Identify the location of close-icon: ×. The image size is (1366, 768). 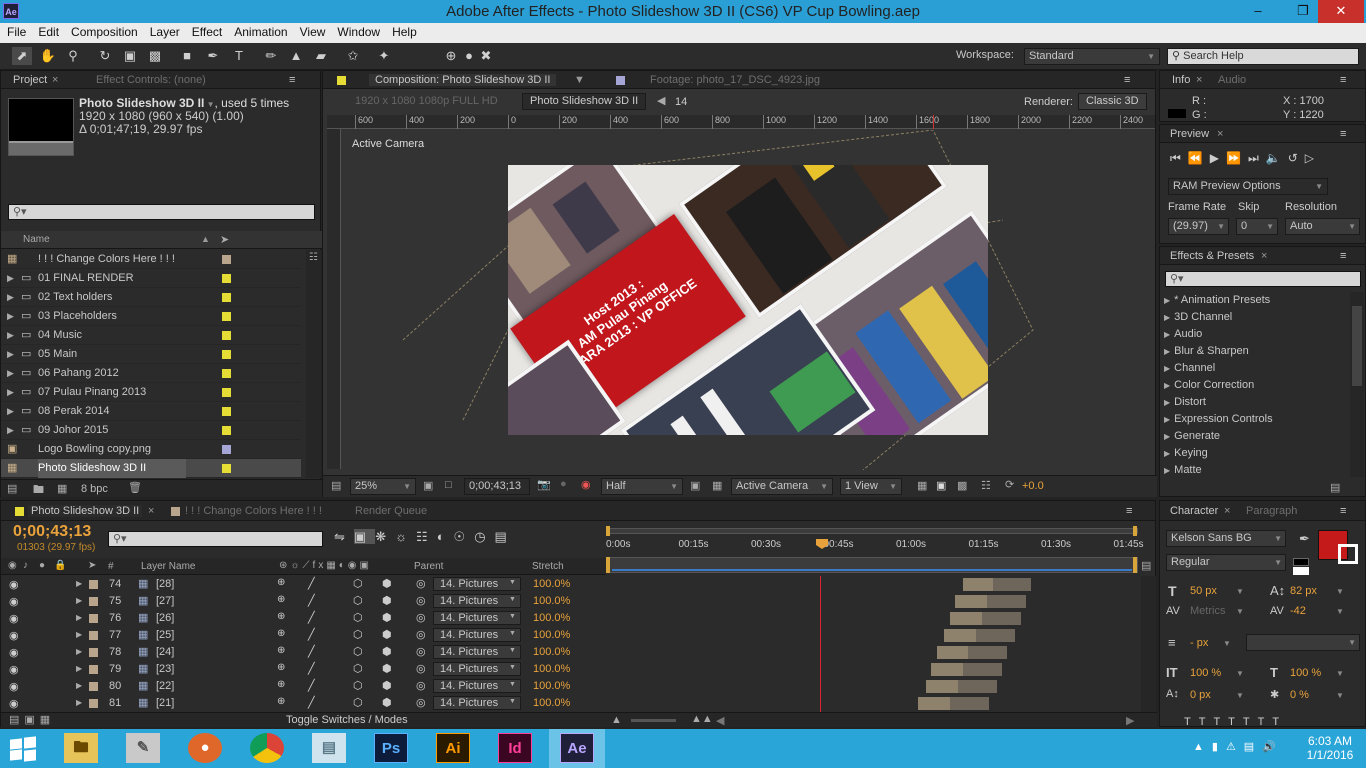
(1264, 256).